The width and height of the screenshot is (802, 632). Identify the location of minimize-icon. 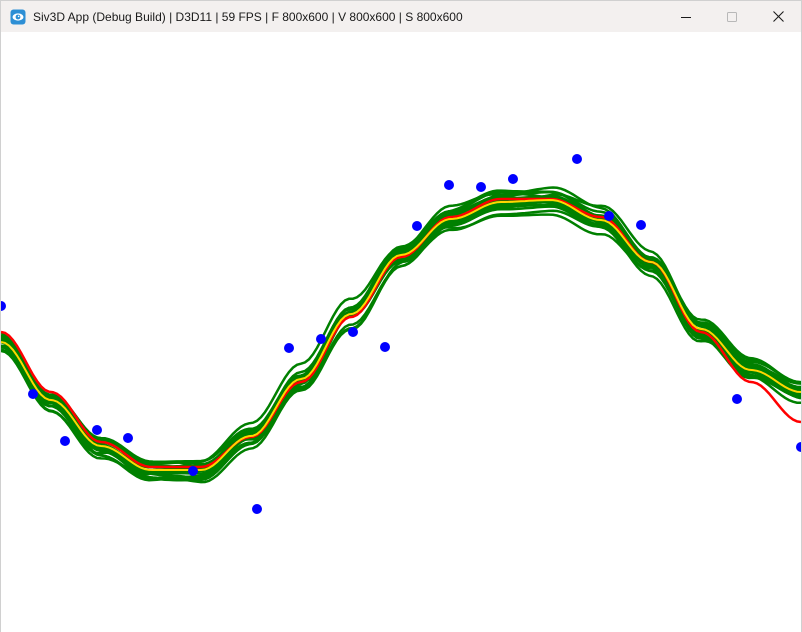
(686, 17).